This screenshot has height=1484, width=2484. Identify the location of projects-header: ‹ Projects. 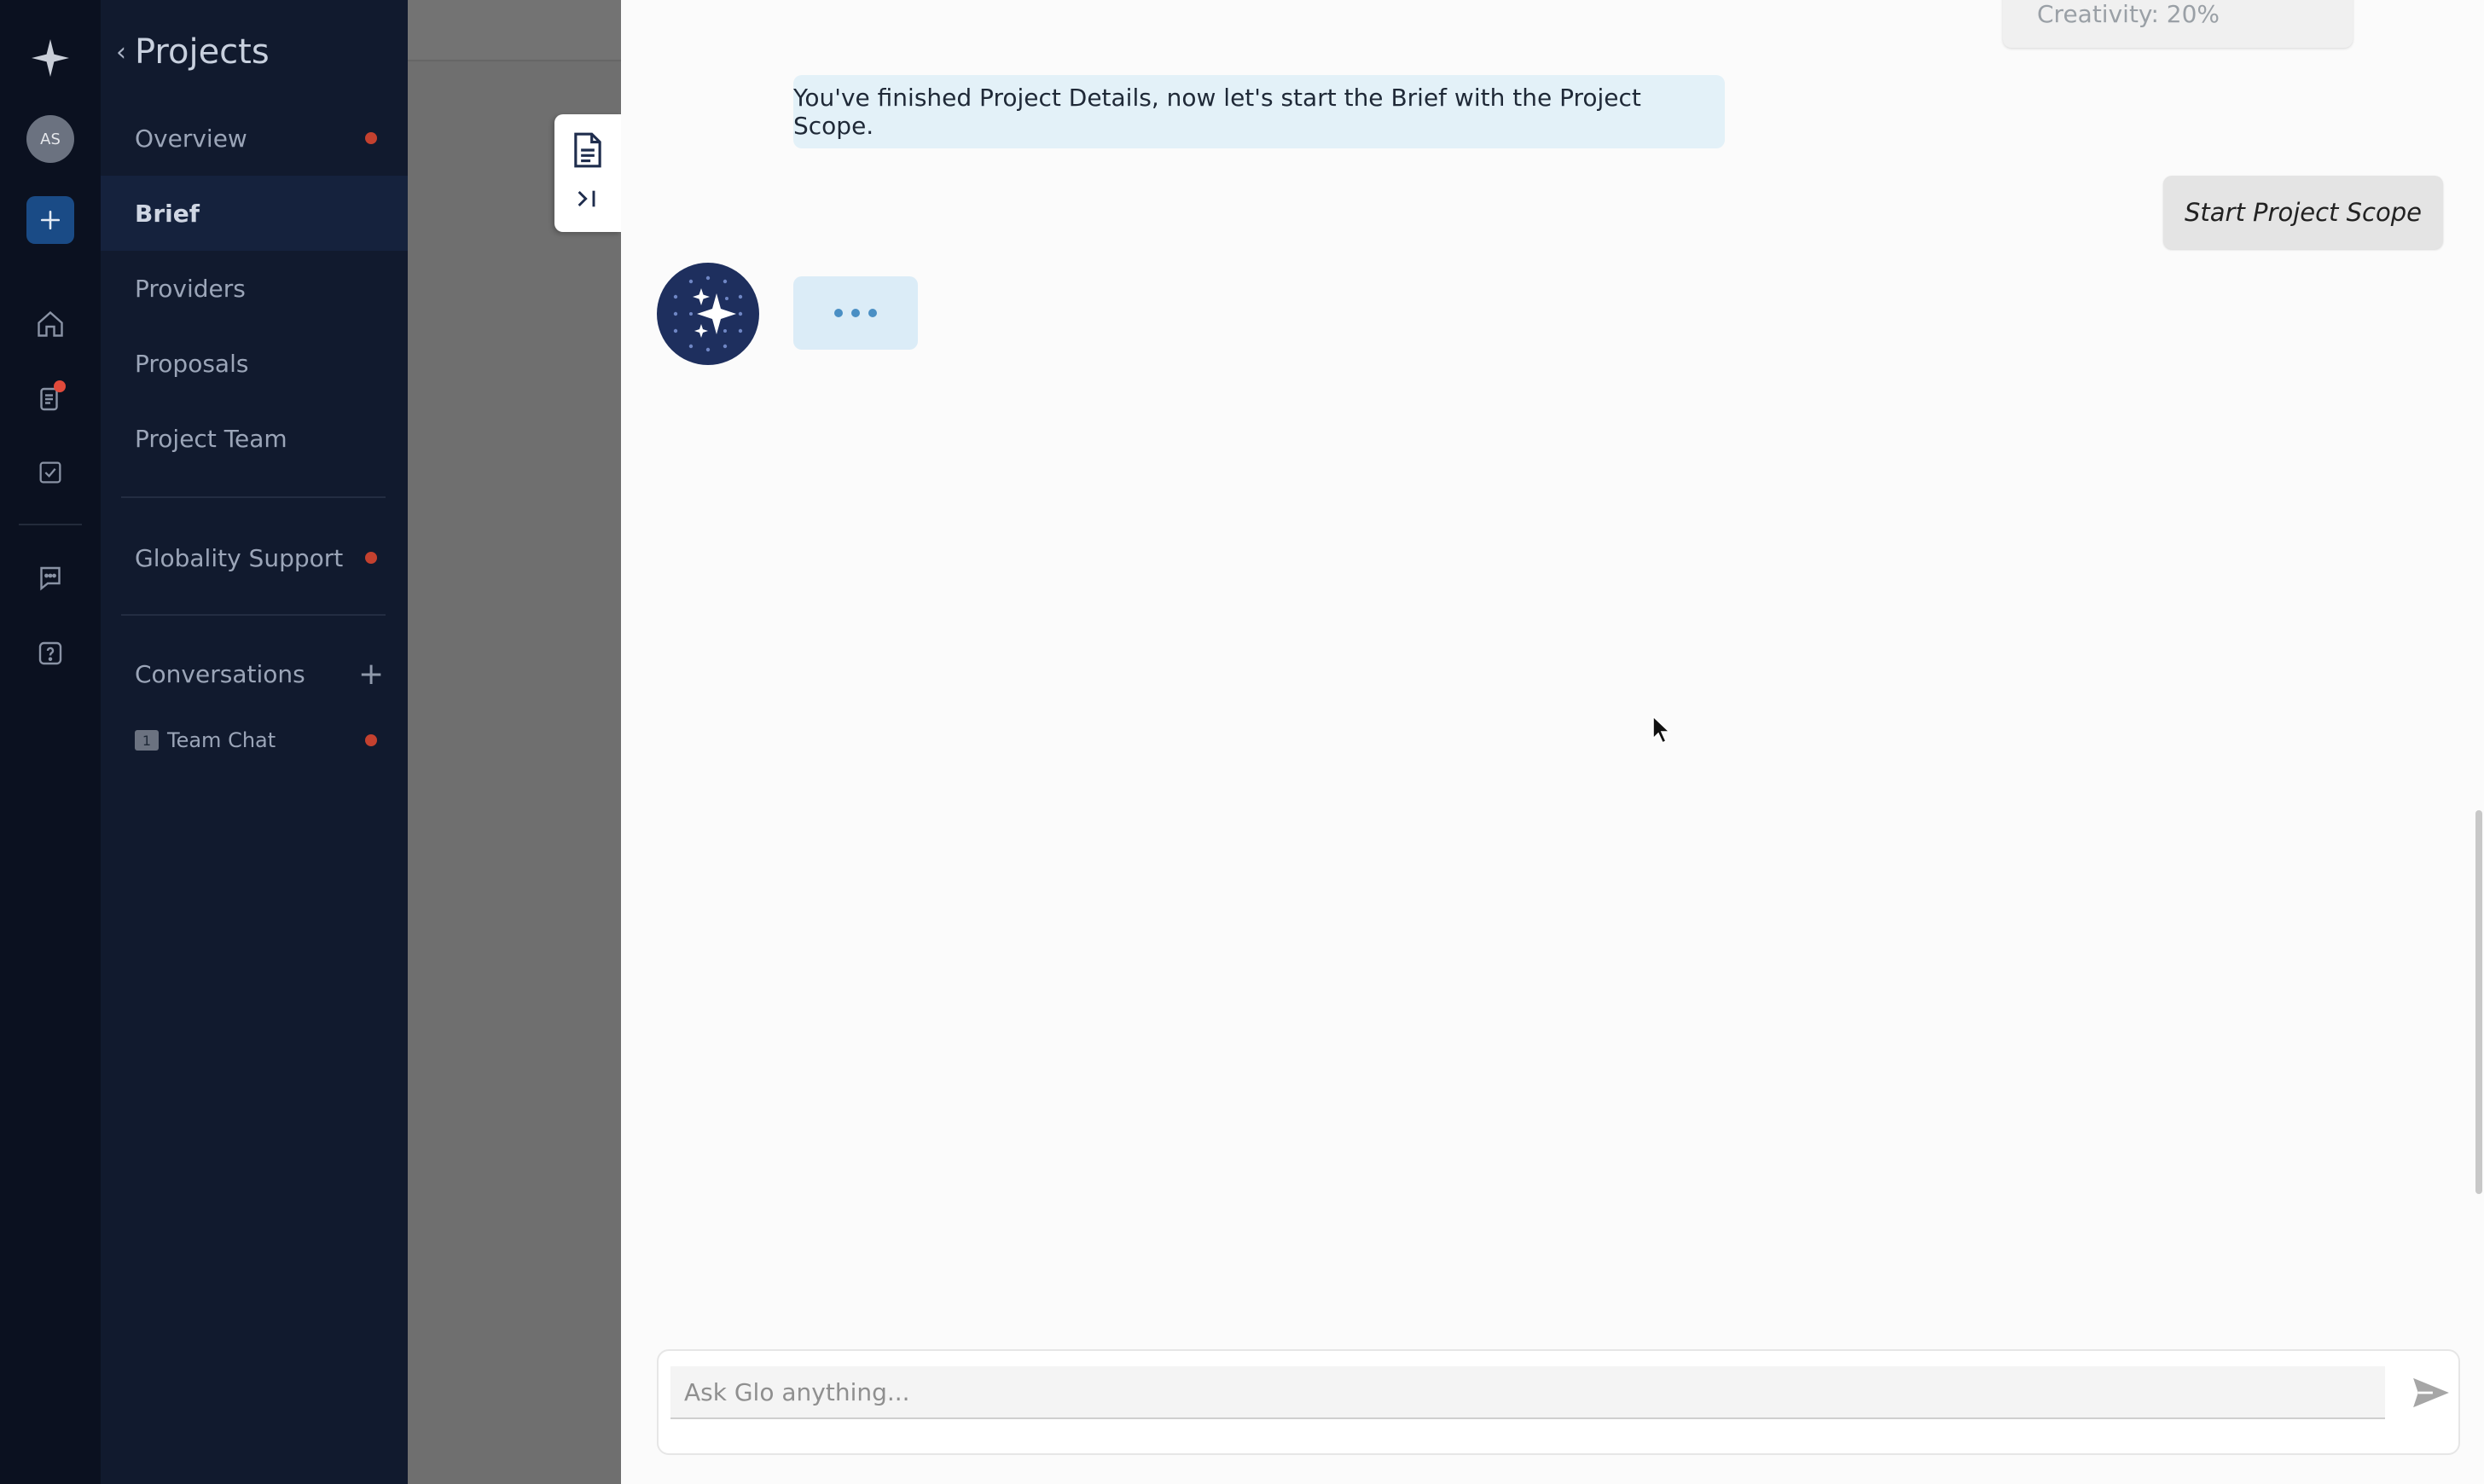
(193, 52).